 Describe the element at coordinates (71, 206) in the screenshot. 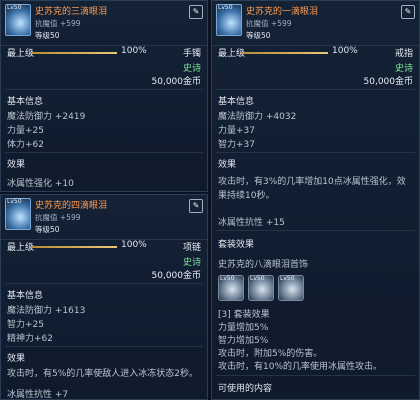

I see `item-name: 史苏克的四滴眼泪` at that location.